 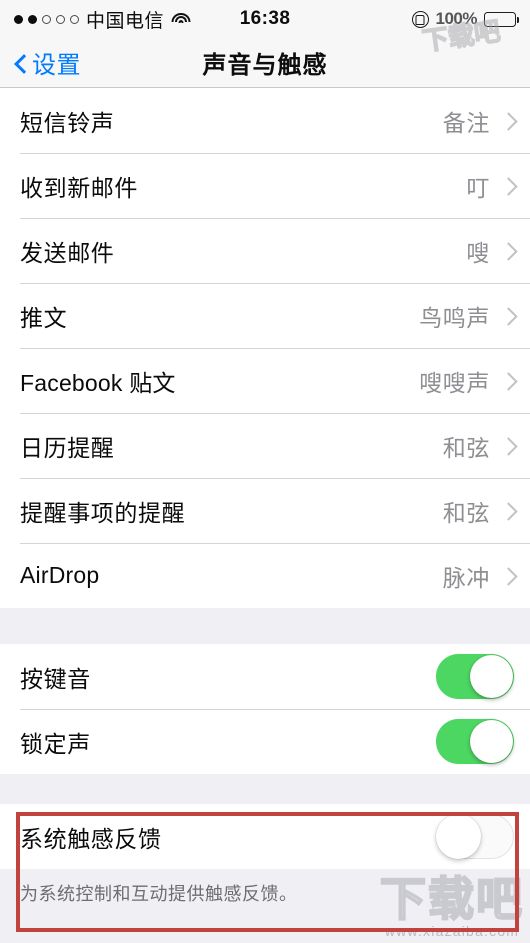 What do you see at coordinates (475, 836) in the screenshot?
I see `system-haptics-switch` at bounding box center [475, 836].